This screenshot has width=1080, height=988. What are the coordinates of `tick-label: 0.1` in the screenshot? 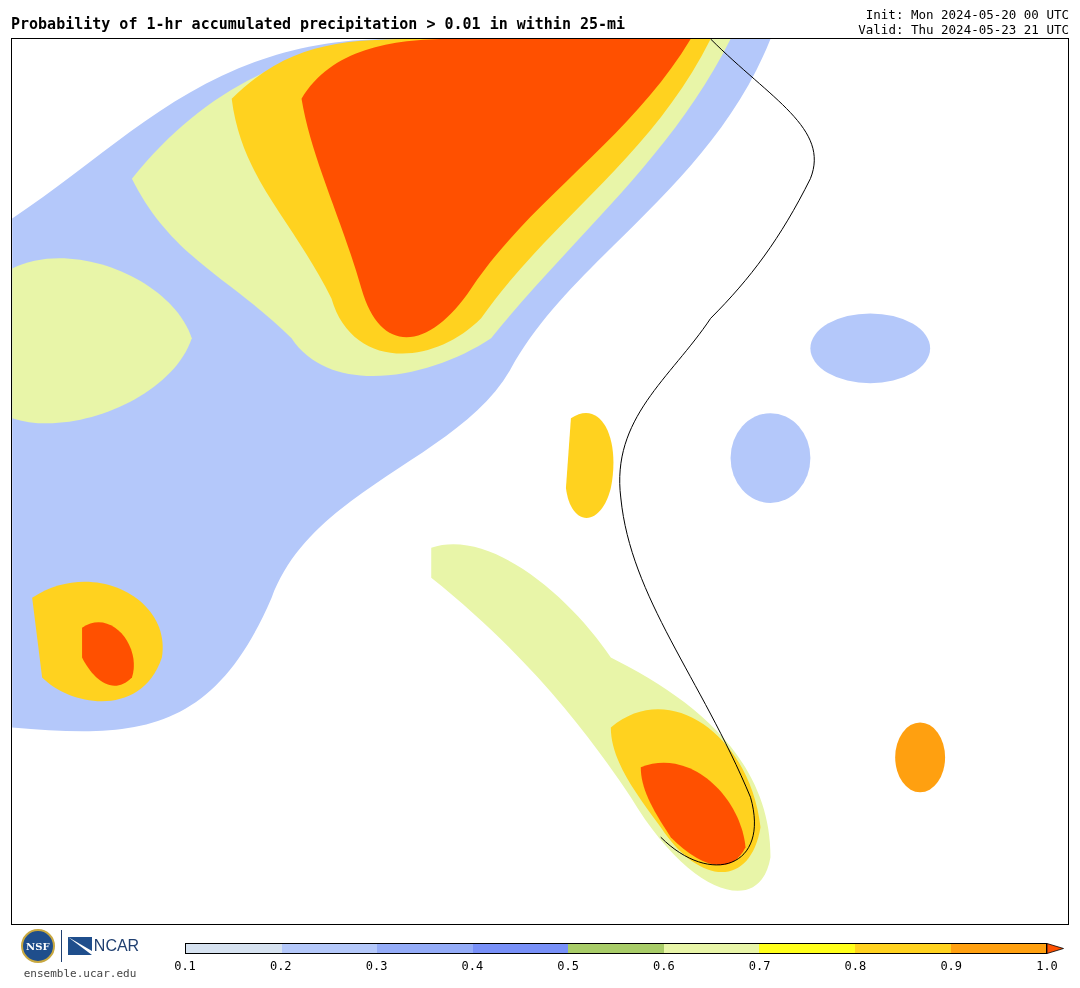 It's located at (185, 966).